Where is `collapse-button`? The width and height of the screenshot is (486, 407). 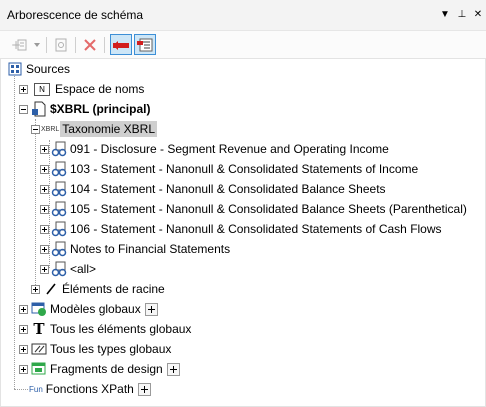 collapse-button is located at coordinates (121, 44).